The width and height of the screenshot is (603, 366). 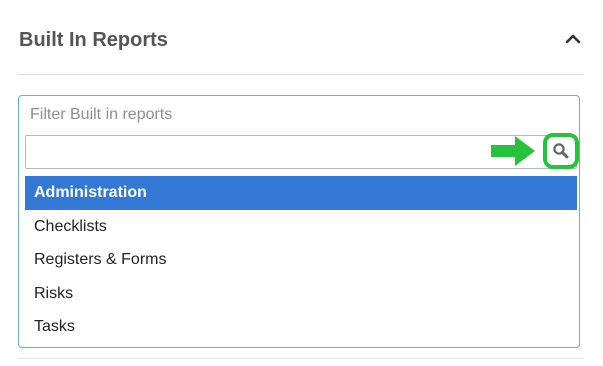 I want to click on filter-label: Filter Built in reports, so click(x=101, y=114).